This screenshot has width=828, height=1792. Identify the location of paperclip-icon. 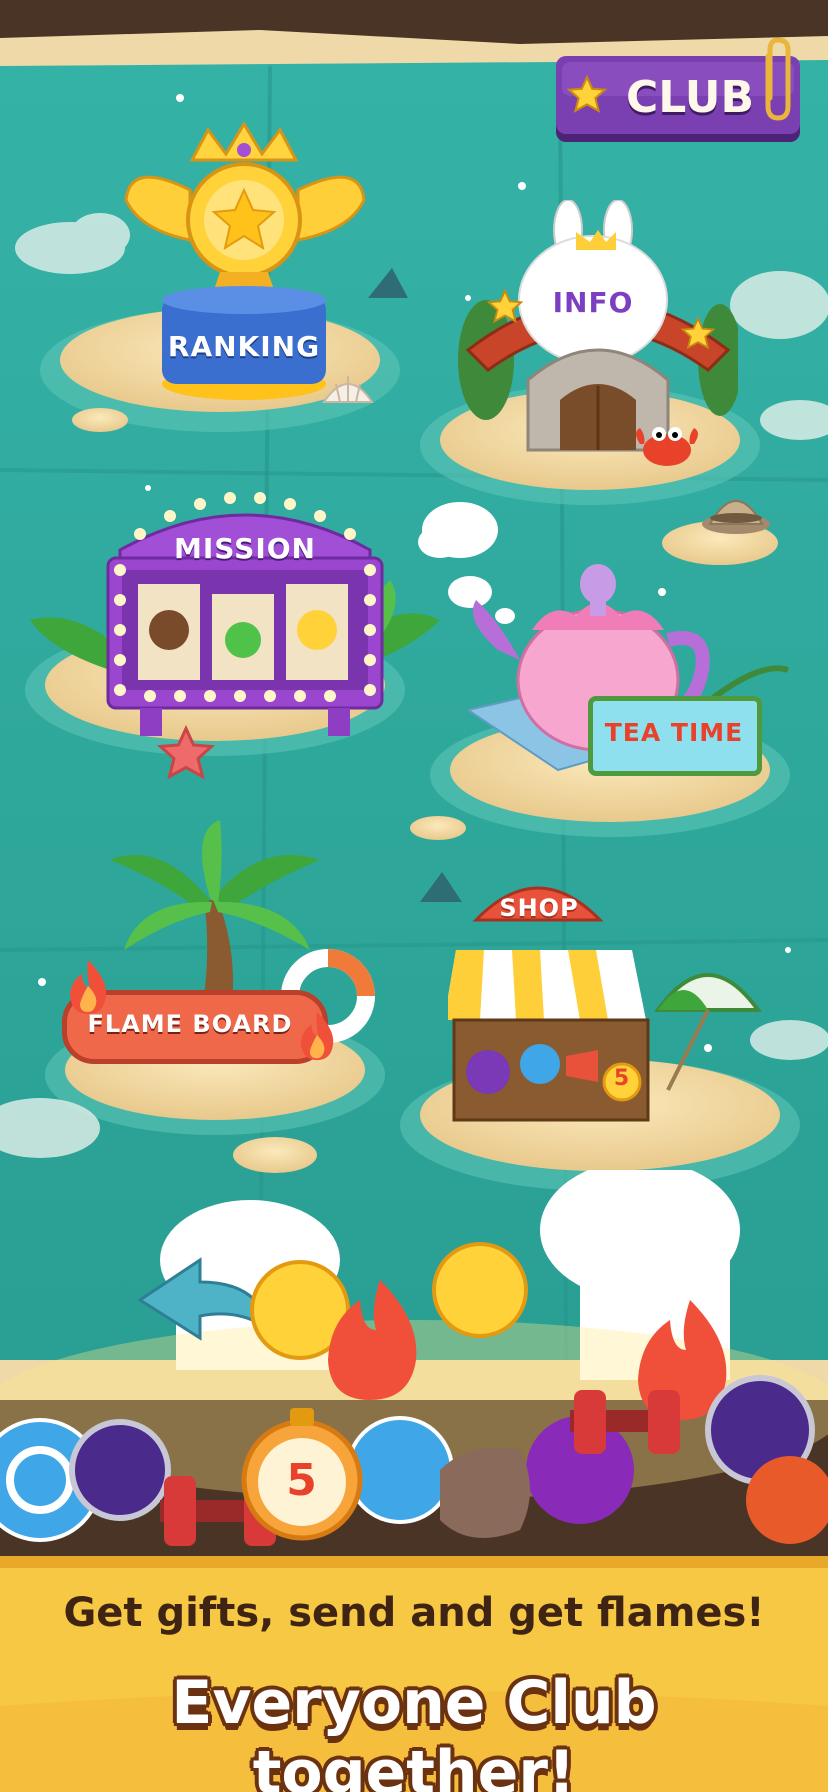
(778, 79).